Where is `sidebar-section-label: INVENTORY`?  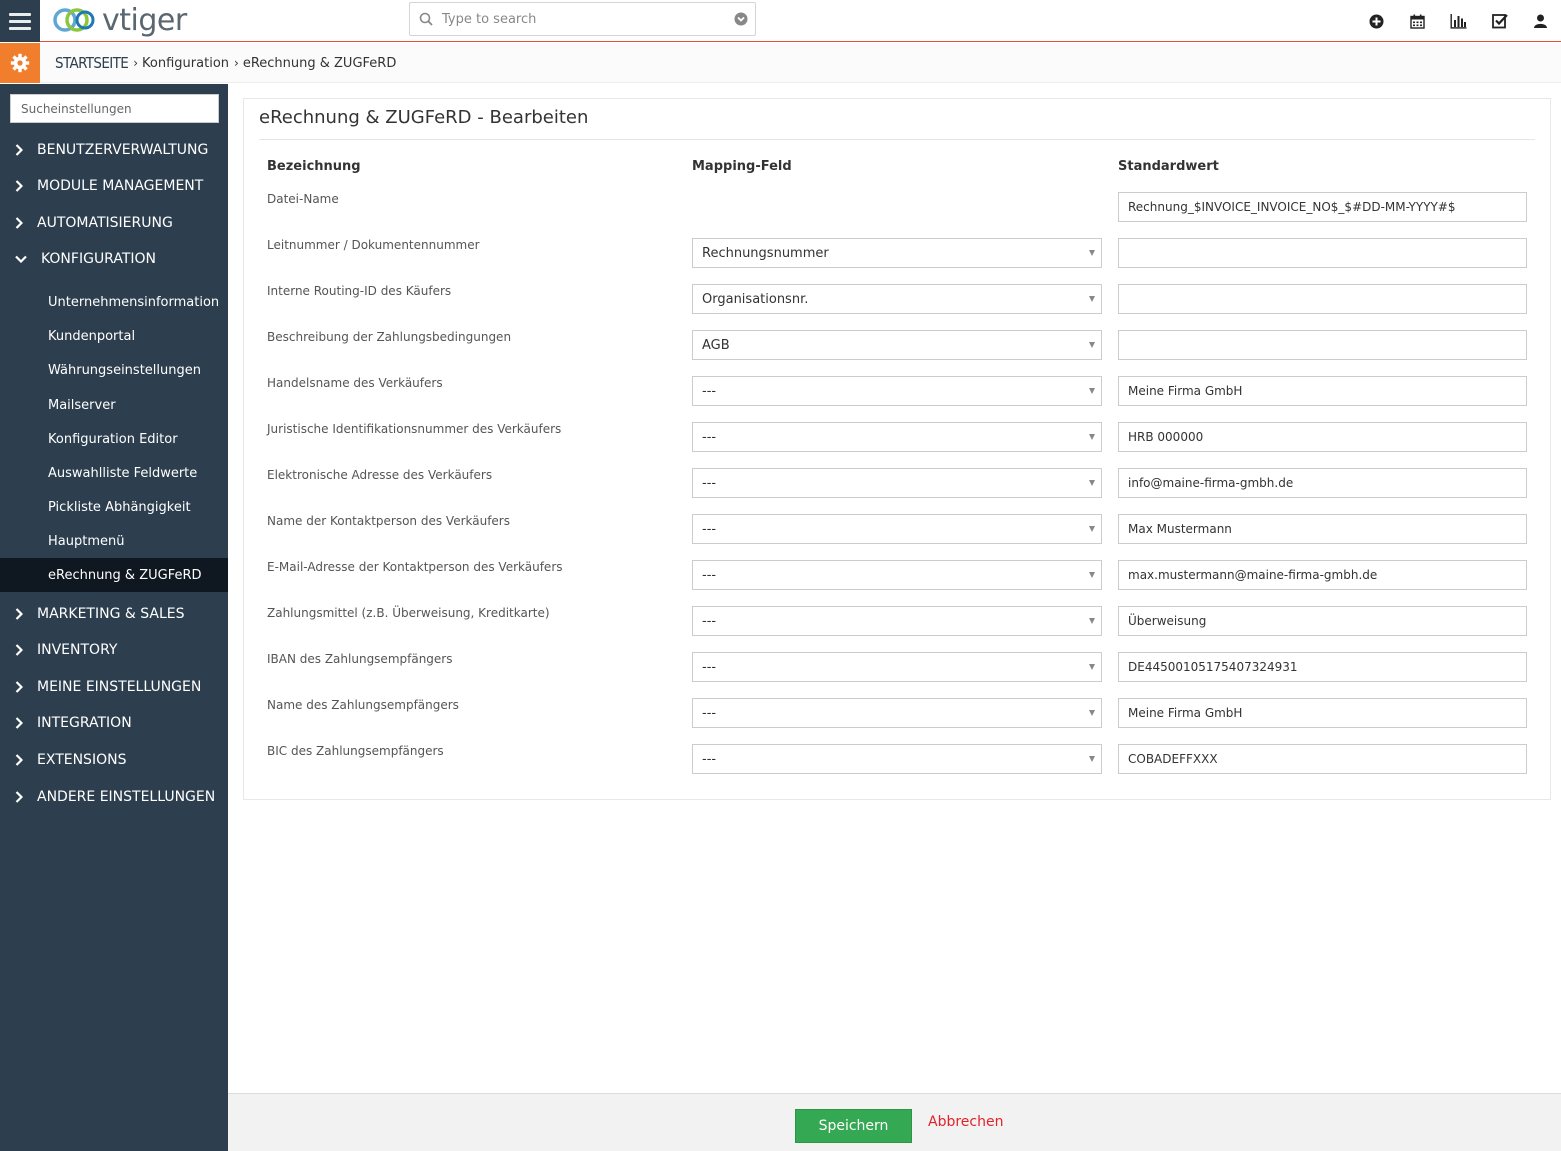 sidebar-section-label: INVENTORY is located at coordinates (77, 650).